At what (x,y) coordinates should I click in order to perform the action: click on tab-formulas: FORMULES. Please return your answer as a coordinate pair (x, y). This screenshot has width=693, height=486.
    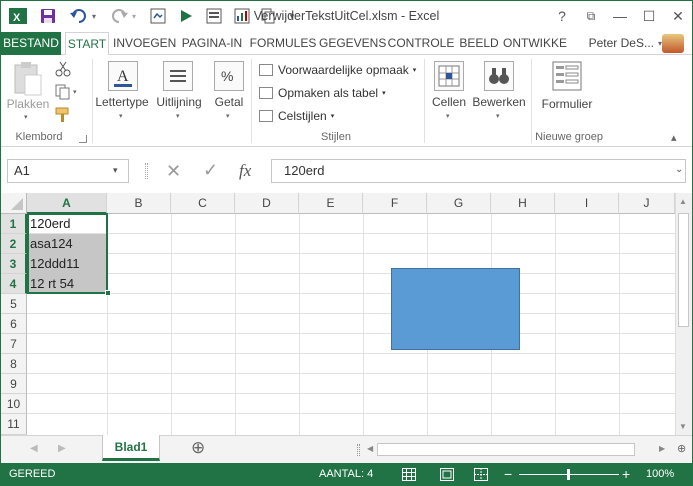
    Looking at the image, I should click on (283, 43).